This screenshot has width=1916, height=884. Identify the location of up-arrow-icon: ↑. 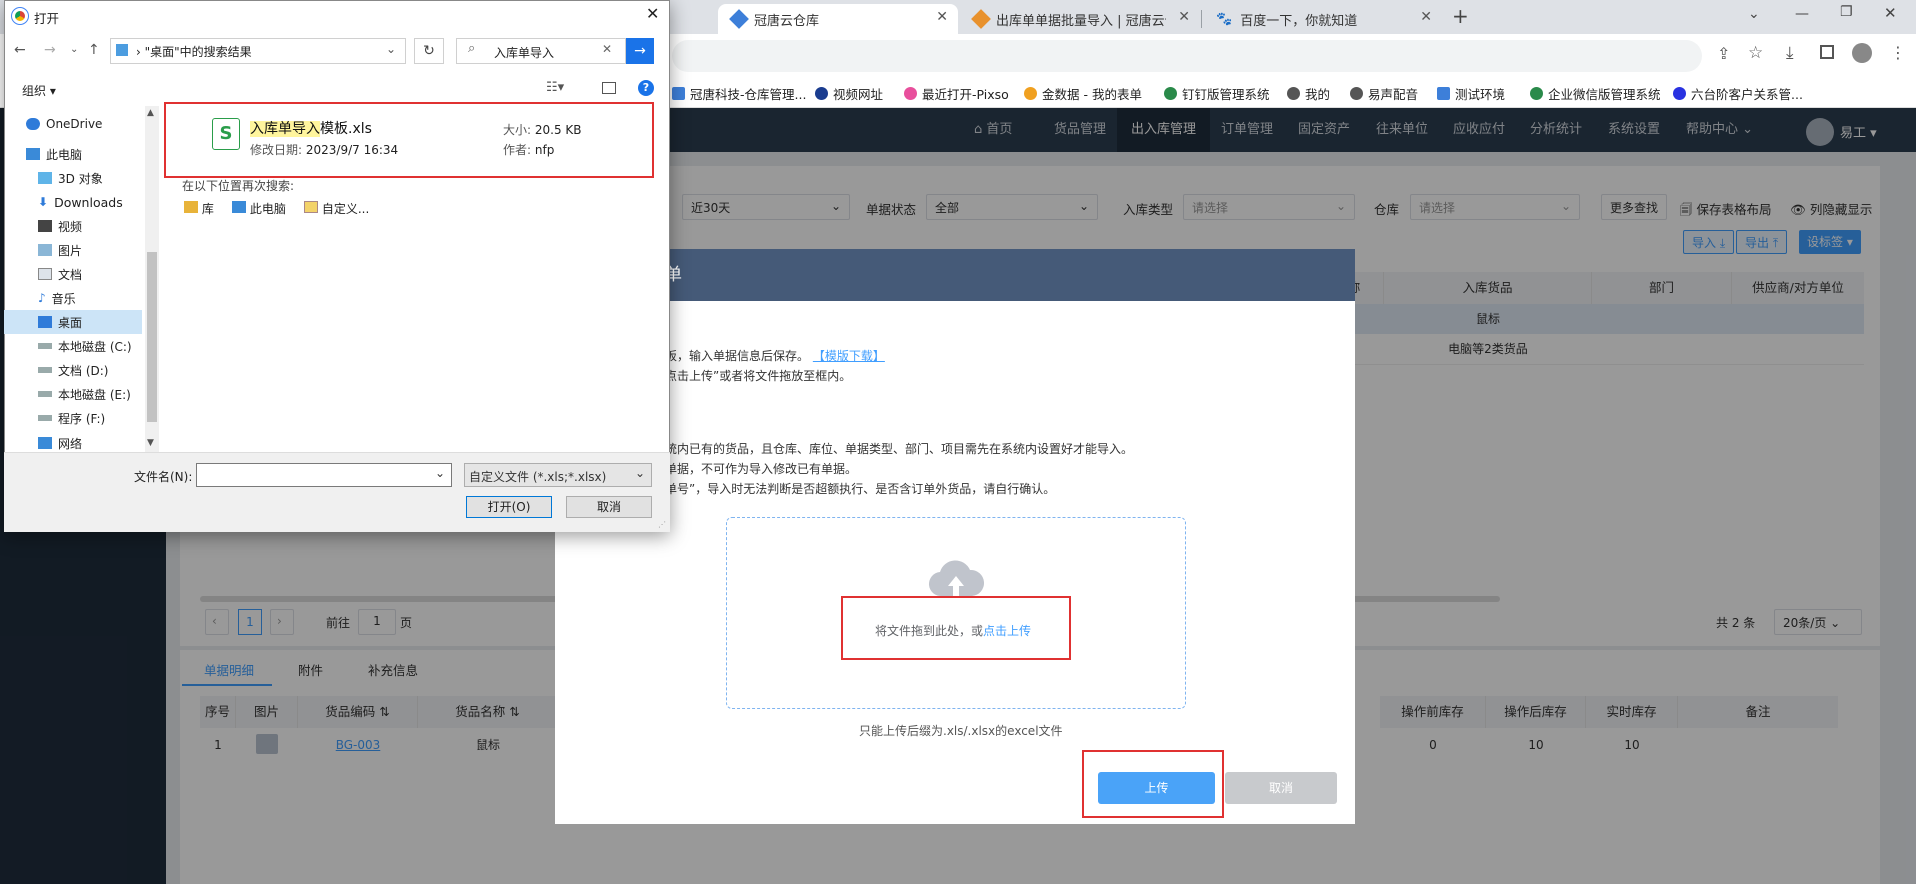
(94, 50).